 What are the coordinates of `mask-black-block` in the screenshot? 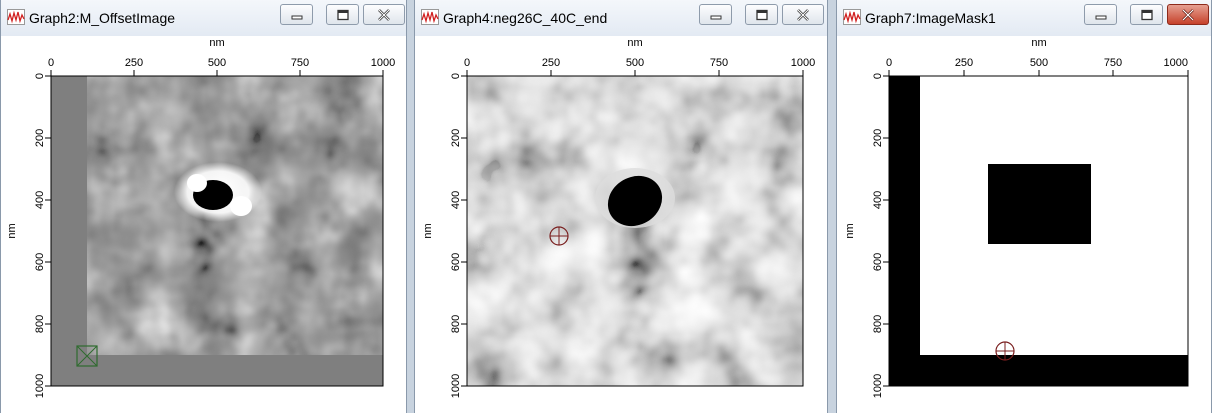 It's located at (1039, 204).